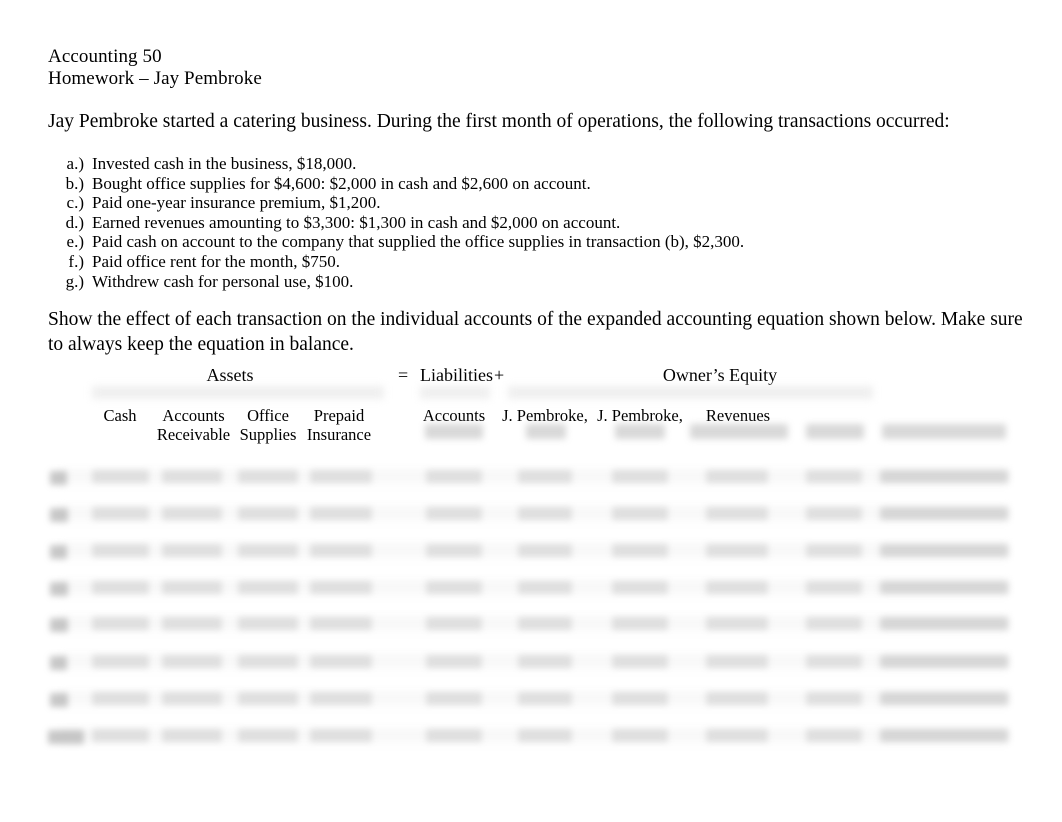 This screenshot has width=1062, height=822. What do you see at coordinates (223, 281) in the screenshot?
I see `transaction-text: Withdrew cash for personal use, $100.` at bounding box center [223, 281].